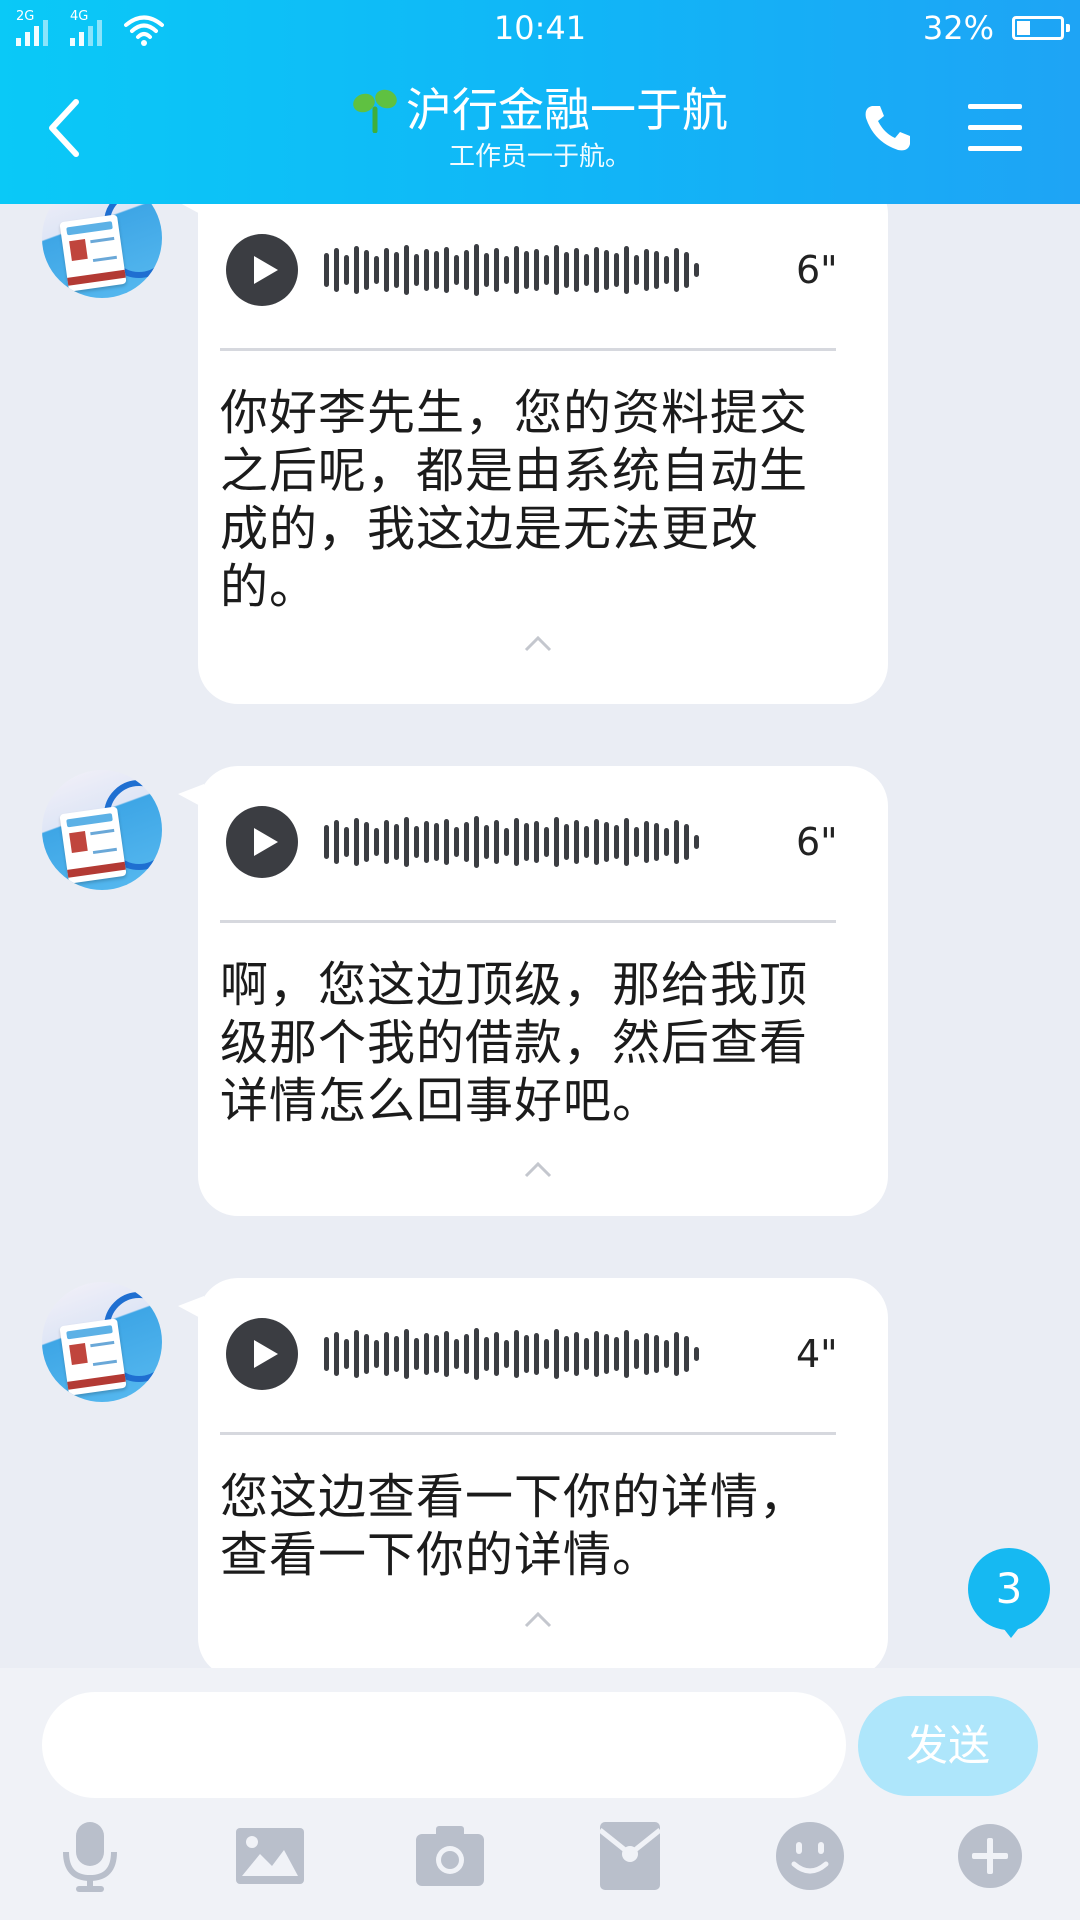 The width and height of the screenshot is (1080, 1920). Describe the element at coordinates (888, 128) in the screenshot. I see `phone-call-button` at that location.